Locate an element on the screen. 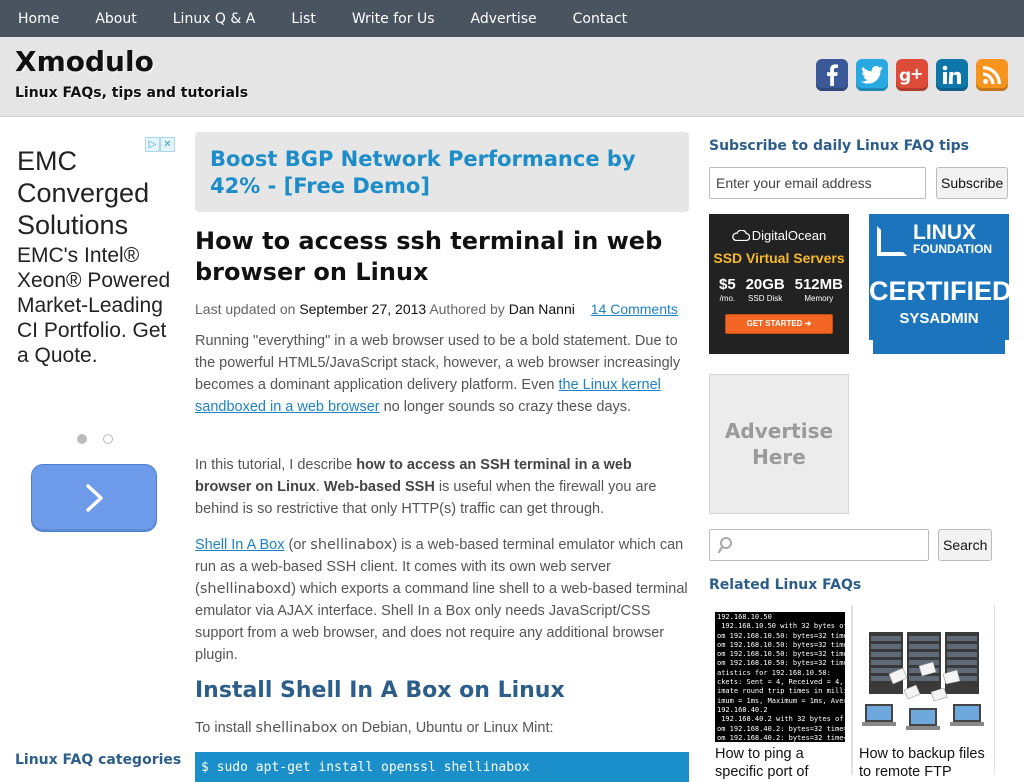 The image size is (1024, 782). logo-text: DigitalOcean is located at coordinates (789, 235).